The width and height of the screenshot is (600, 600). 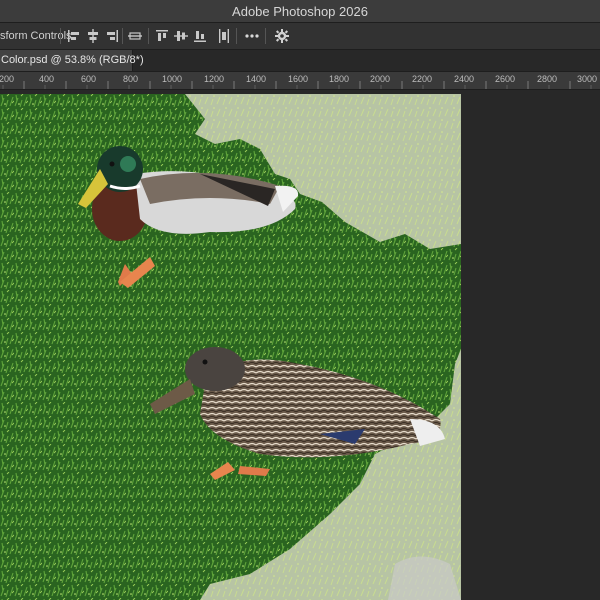 I want to click on align-bottom-icon, so click(x=200, y=36).